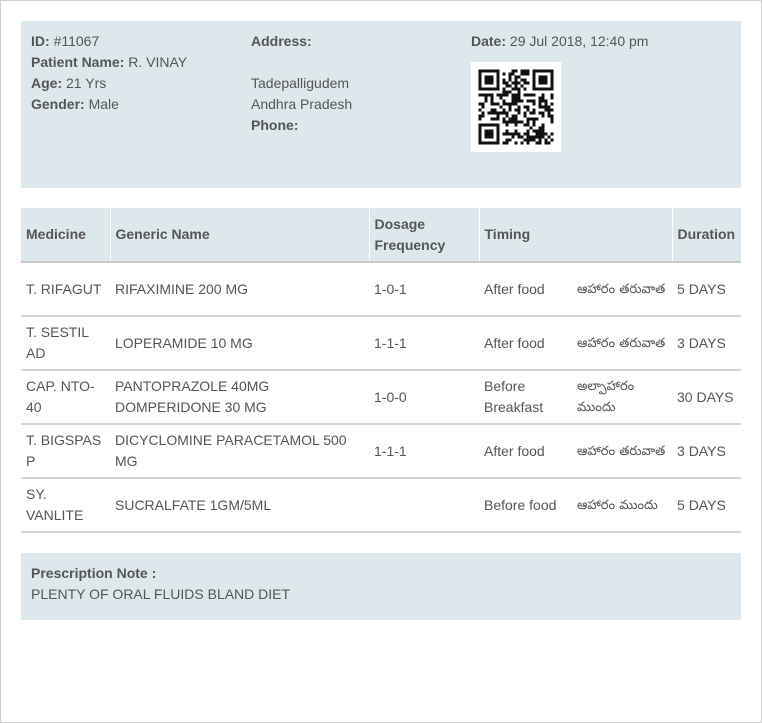 This screenshot has height=723, width=762. I want to click on header-timing: Timing, so click(576, 235).